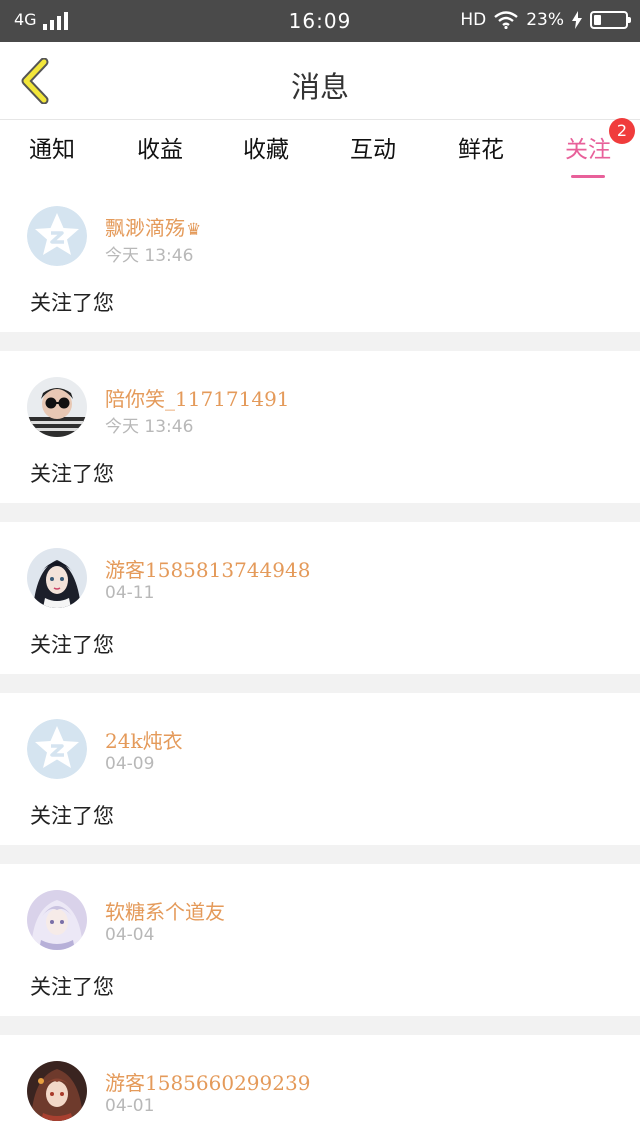  Describe the element at coordinates (320, 149) in the screenshot. I see `tab-bar: 通知 收益 收藏 互动 鲜花 关注 2` at that location.